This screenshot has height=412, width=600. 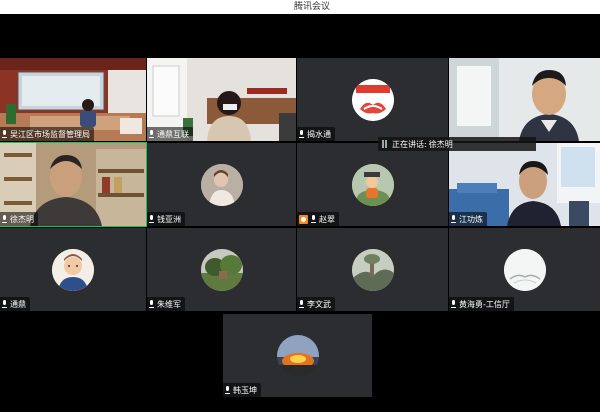 What do you see at coordinates (221, 99) in the screenshot?
I see `video-tile: 通鼎互联` at bounding box center [221, 99].